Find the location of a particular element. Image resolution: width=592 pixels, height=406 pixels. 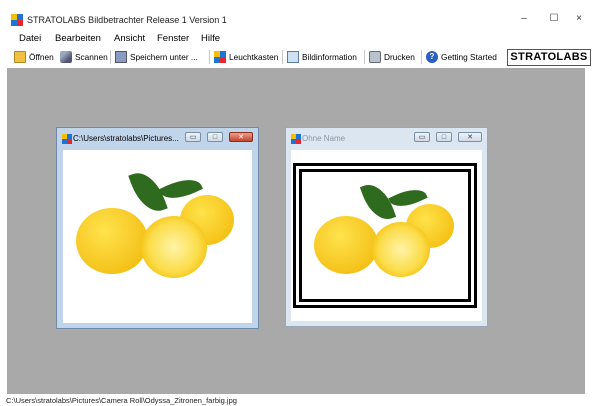

double-frame-inner is located at coordinates (385, 235).